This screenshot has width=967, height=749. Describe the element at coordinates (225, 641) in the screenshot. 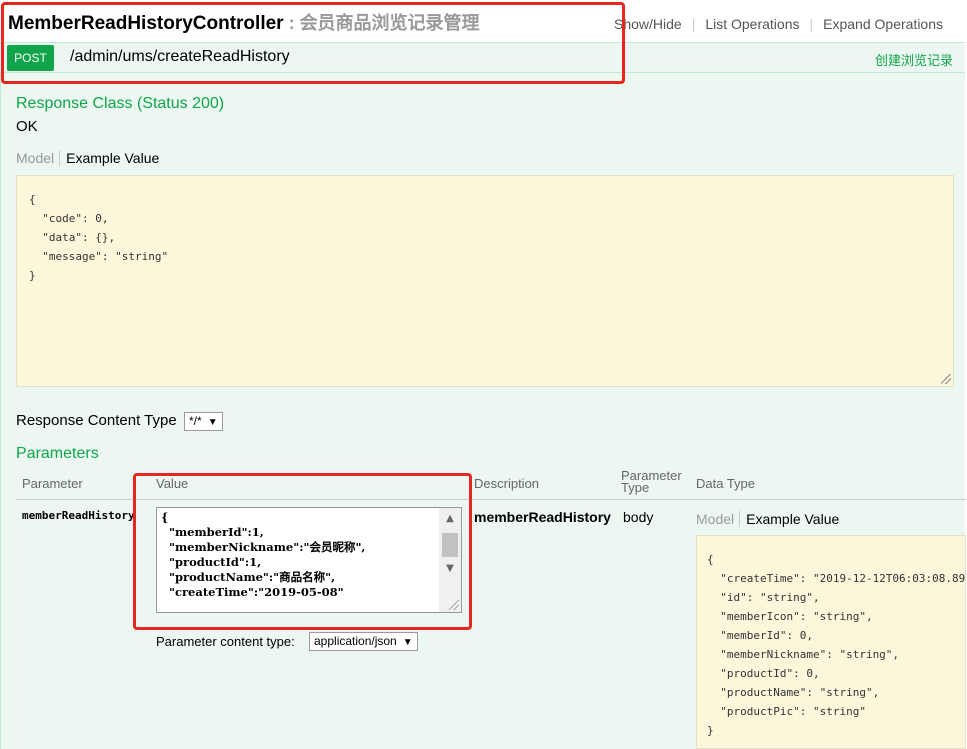

I see `parameter-content-type-label: Parameter content type:` at that location.